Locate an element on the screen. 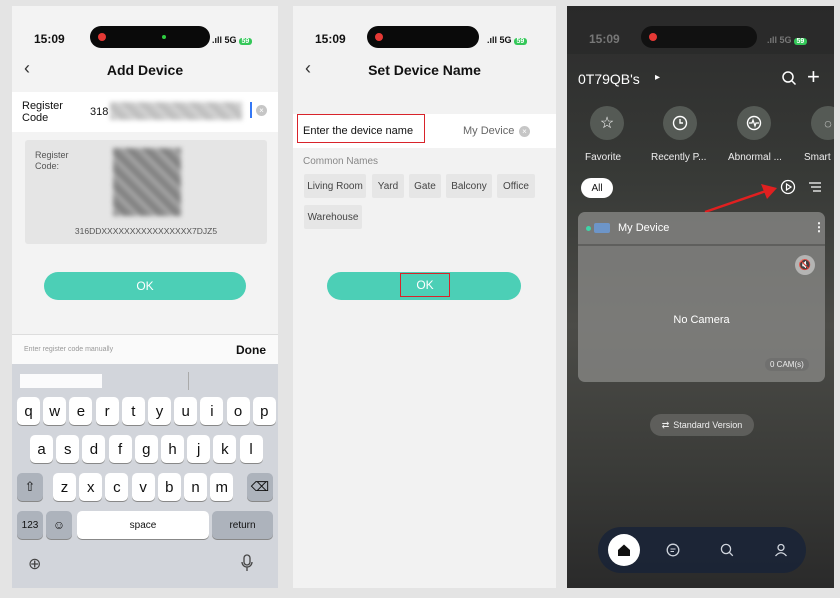  add-icon: + is located at coordinates (813, 77).